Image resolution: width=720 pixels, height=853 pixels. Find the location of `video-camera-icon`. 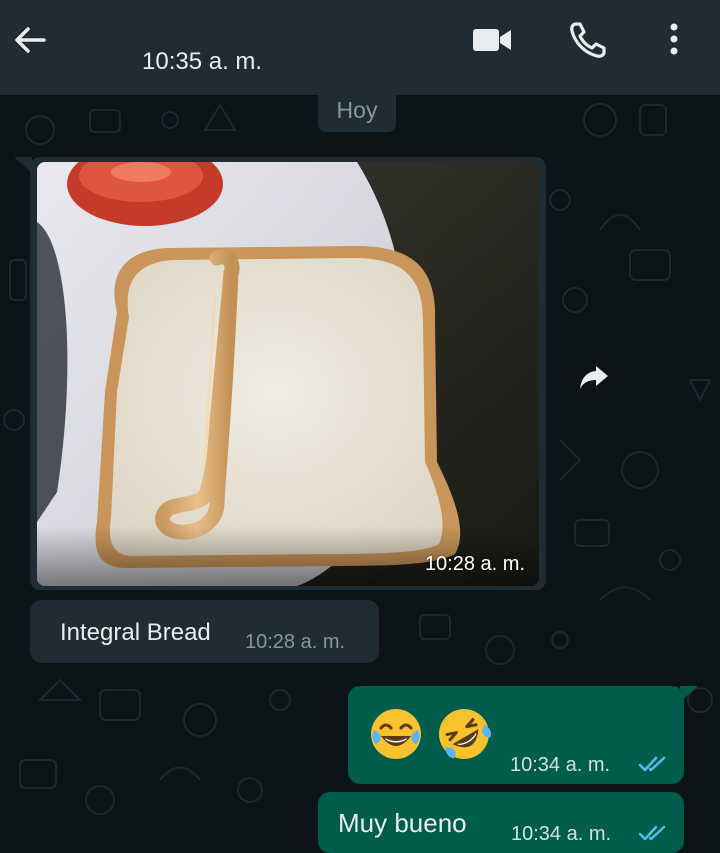

video-camera-icon is located at coordinates (492, 40).